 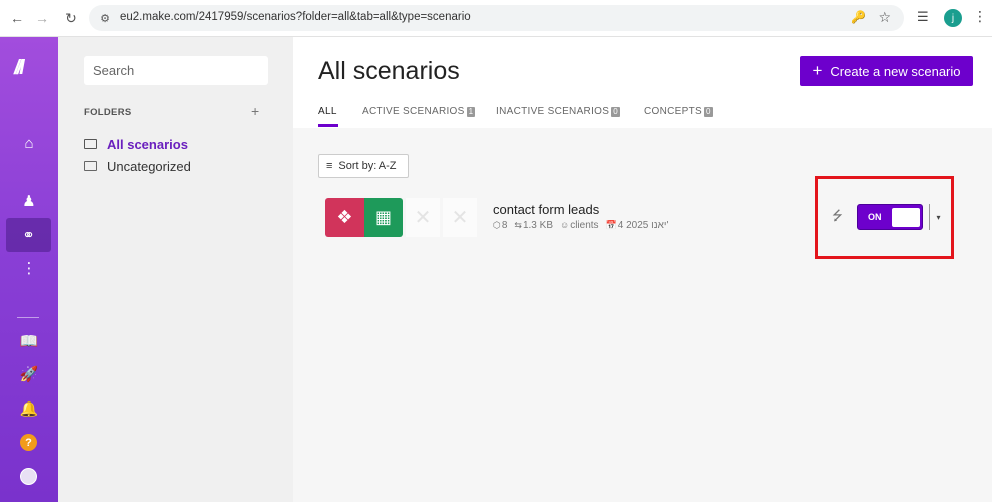 I want to click on scenario-folder: ☺clients, so click(x=579, y=225).